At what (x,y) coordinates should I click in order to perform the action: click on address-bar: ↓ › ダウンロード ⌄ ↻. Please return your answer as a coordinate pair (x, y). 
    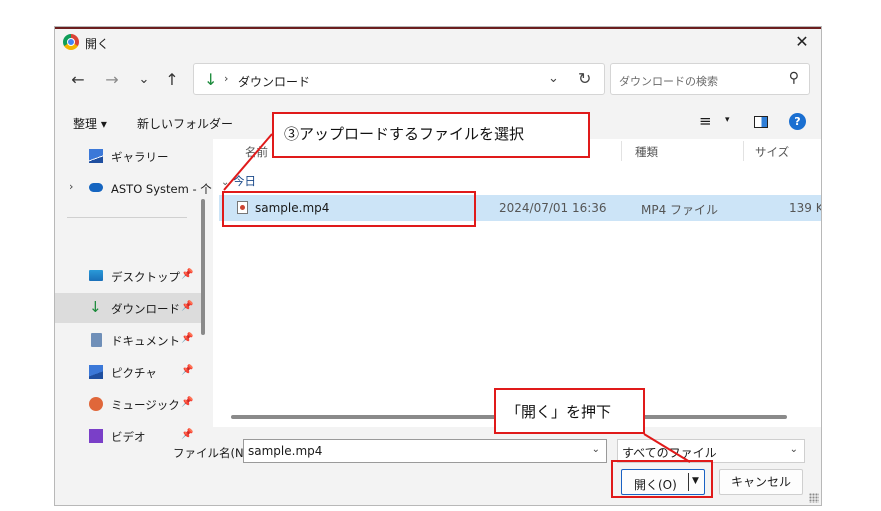
    Looking at the image, I should click on (399, 79).